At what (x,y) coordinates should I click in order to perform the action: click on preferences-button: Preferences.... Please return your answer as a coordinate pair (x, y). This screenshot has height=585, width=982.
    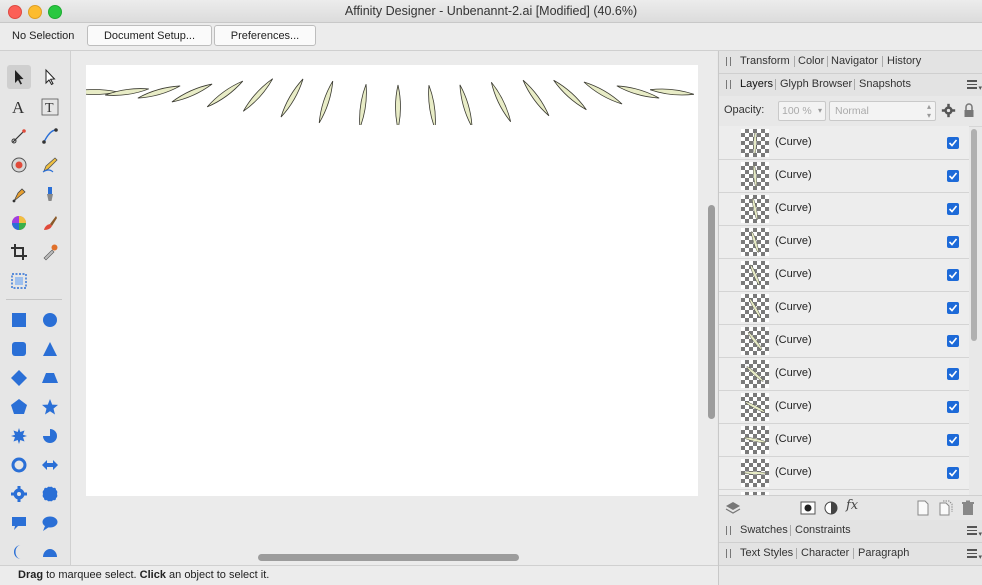
    Looking at the image, I should click on (265, 35).